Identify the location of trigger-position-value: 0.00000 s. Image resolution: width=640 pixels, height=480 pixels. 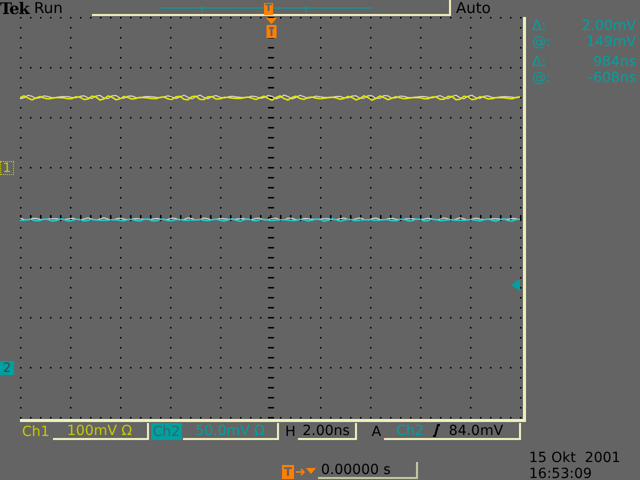
(368, 470).